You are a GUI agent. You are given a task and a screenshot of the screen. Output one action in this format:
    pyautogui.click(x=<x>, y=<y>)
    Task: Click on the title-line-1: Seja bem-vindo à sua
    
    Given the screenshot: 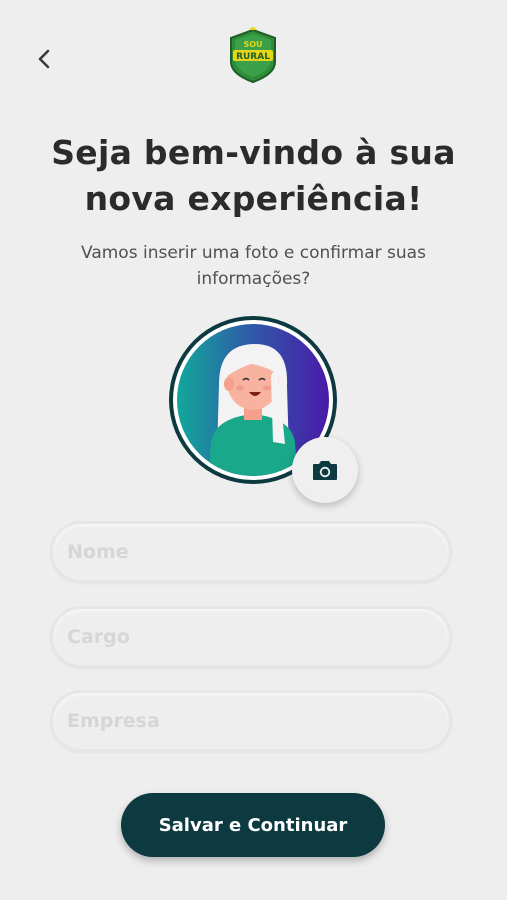 What is the action you would take?
    pyautogui.click(x=253, y=152)
    